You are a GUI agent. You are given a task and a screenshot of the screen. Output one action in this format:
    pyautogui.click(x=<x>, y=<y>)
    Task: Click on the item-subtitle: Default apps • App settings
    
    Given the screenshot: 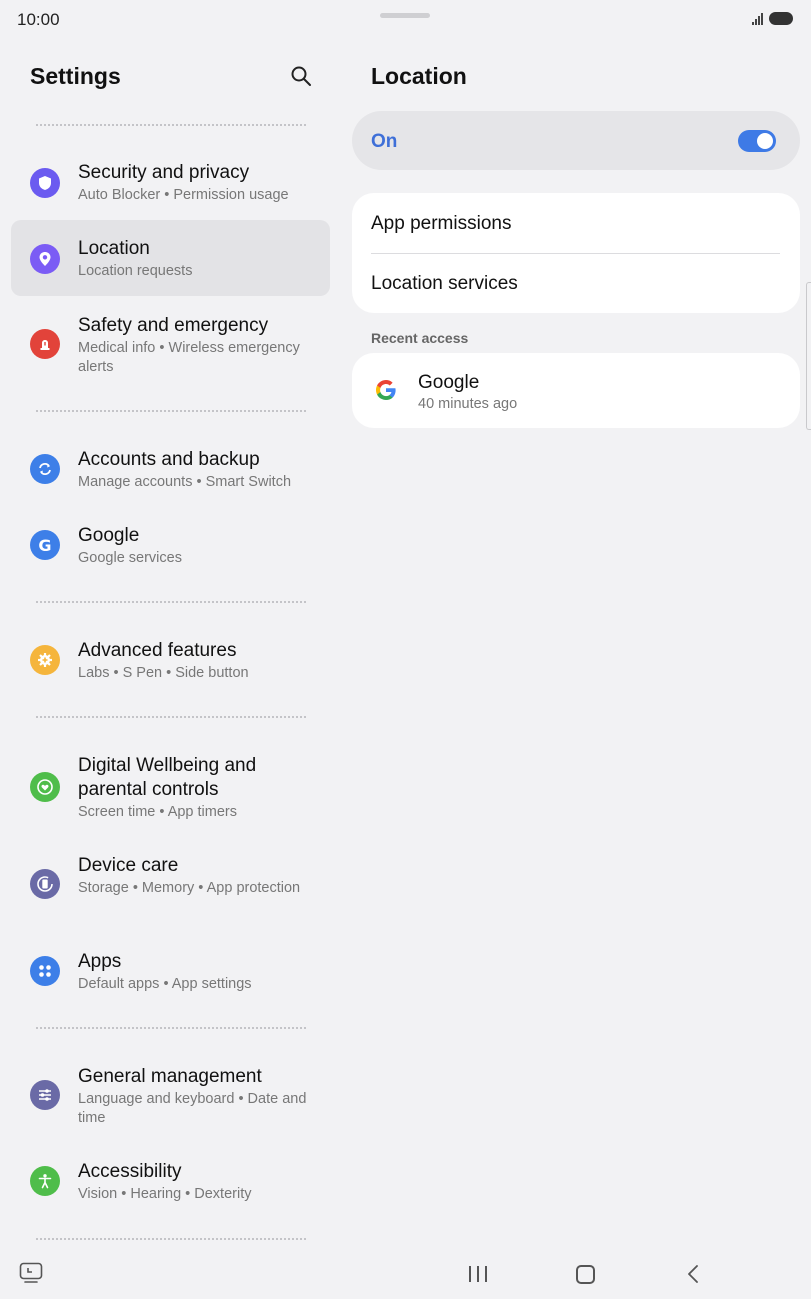 What is the action you would take?
    pyautogui.click(x=165, y=984)
    